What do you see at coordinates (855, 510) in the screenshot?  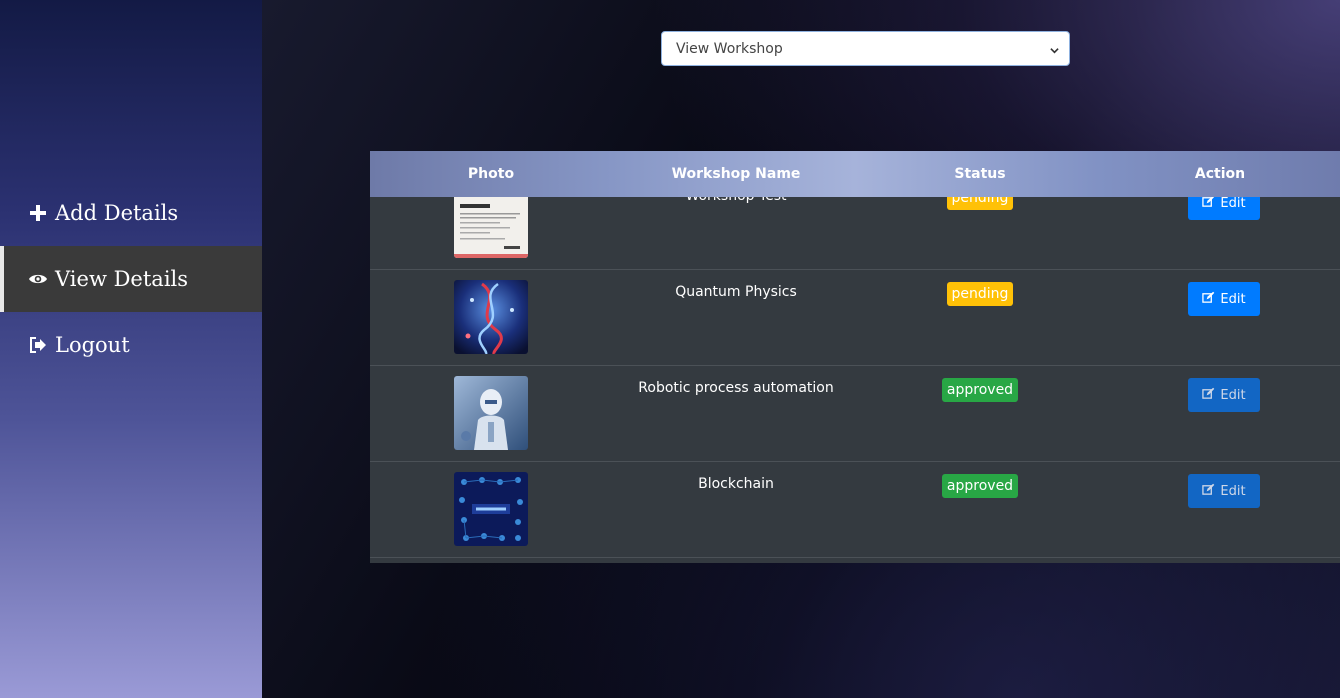 I see `table-row: Blockchain approved Edit` at bounding box center [855, 510].